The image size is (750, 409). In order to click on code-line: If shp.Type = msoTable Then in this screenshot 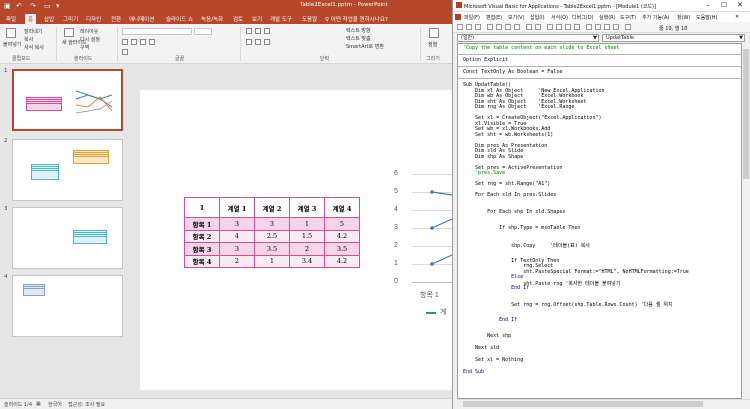, I will do `click(521, 228)`.